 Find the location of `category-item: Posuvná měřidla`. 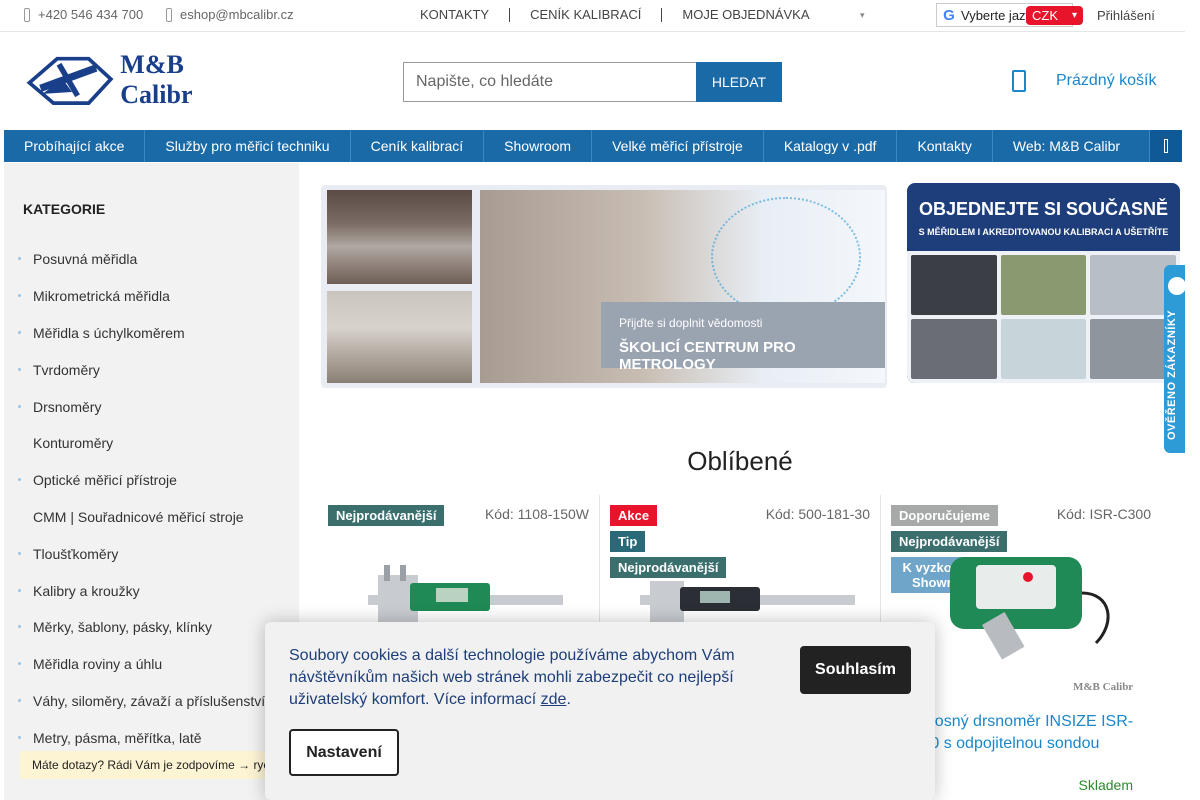

category-item: Posuvná měřidla is located at coordinates (151, 259).